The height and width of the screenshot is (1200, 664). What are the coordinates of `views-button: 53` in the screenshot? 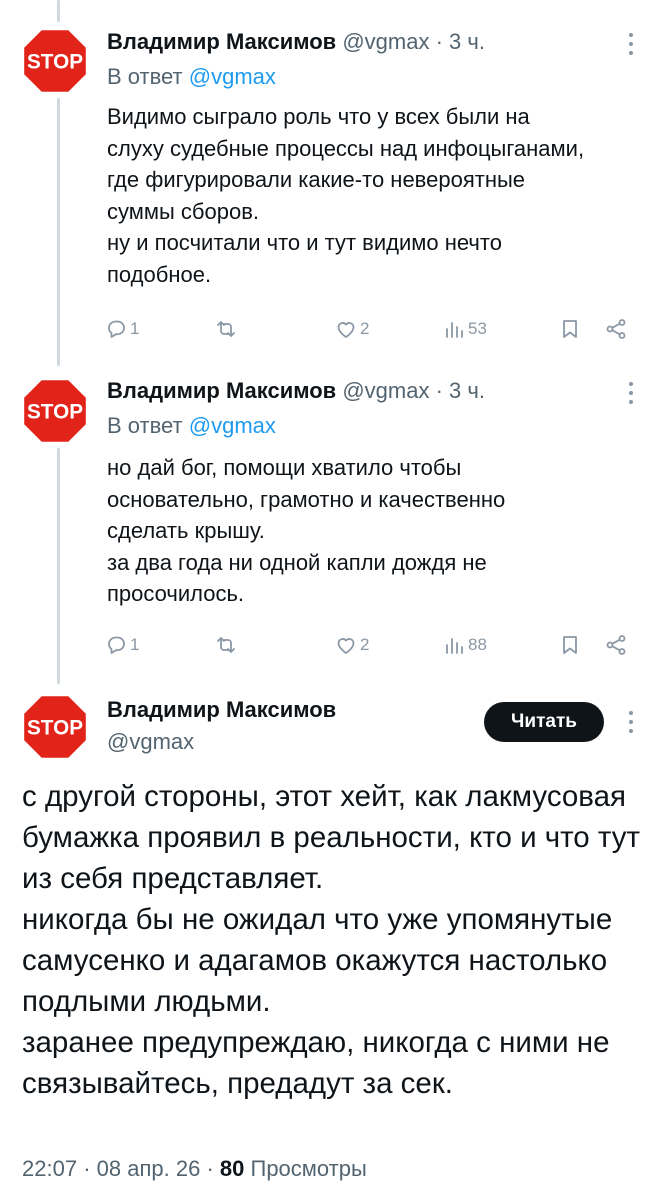 It's located at (464, 329).